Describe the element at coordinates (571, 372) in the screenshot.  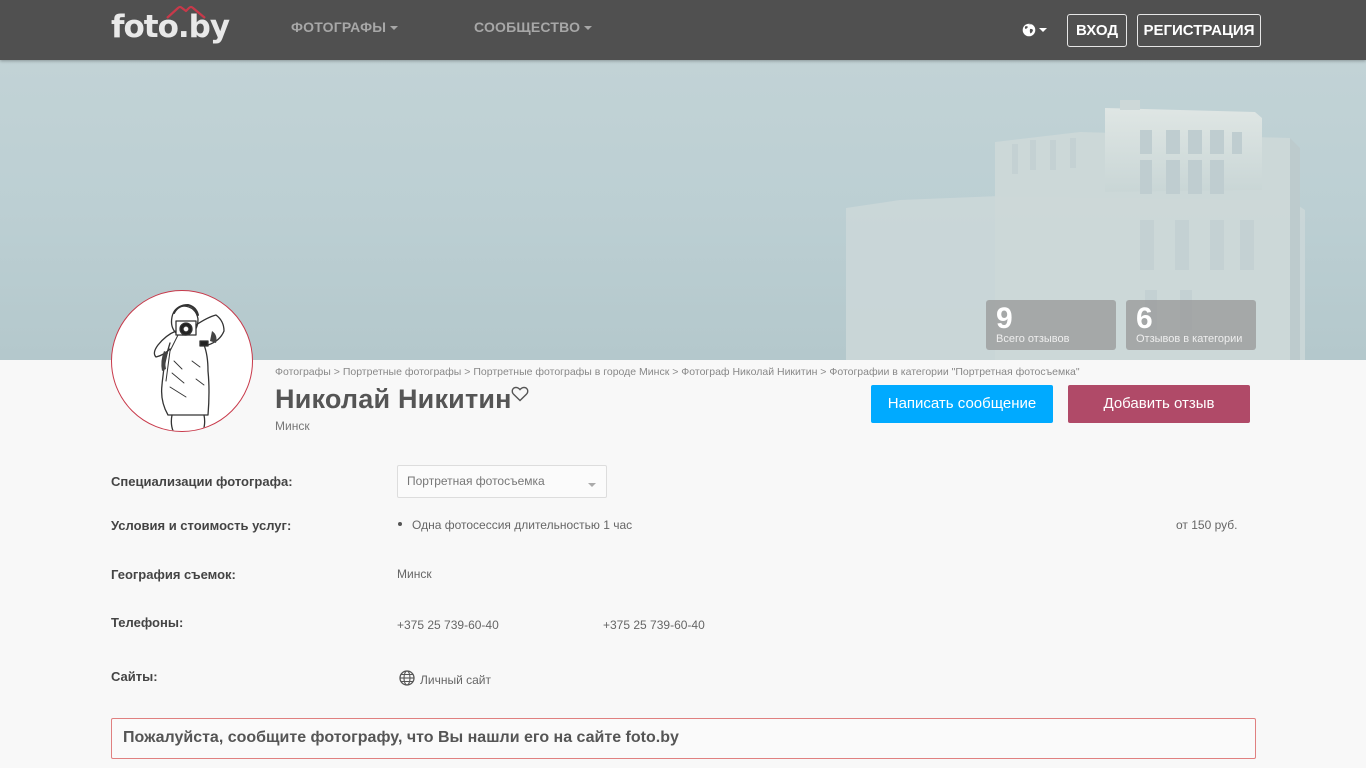
I see `breadcrumb-portrait-minsk: Портретные фотографы в городе Минск` at that location.